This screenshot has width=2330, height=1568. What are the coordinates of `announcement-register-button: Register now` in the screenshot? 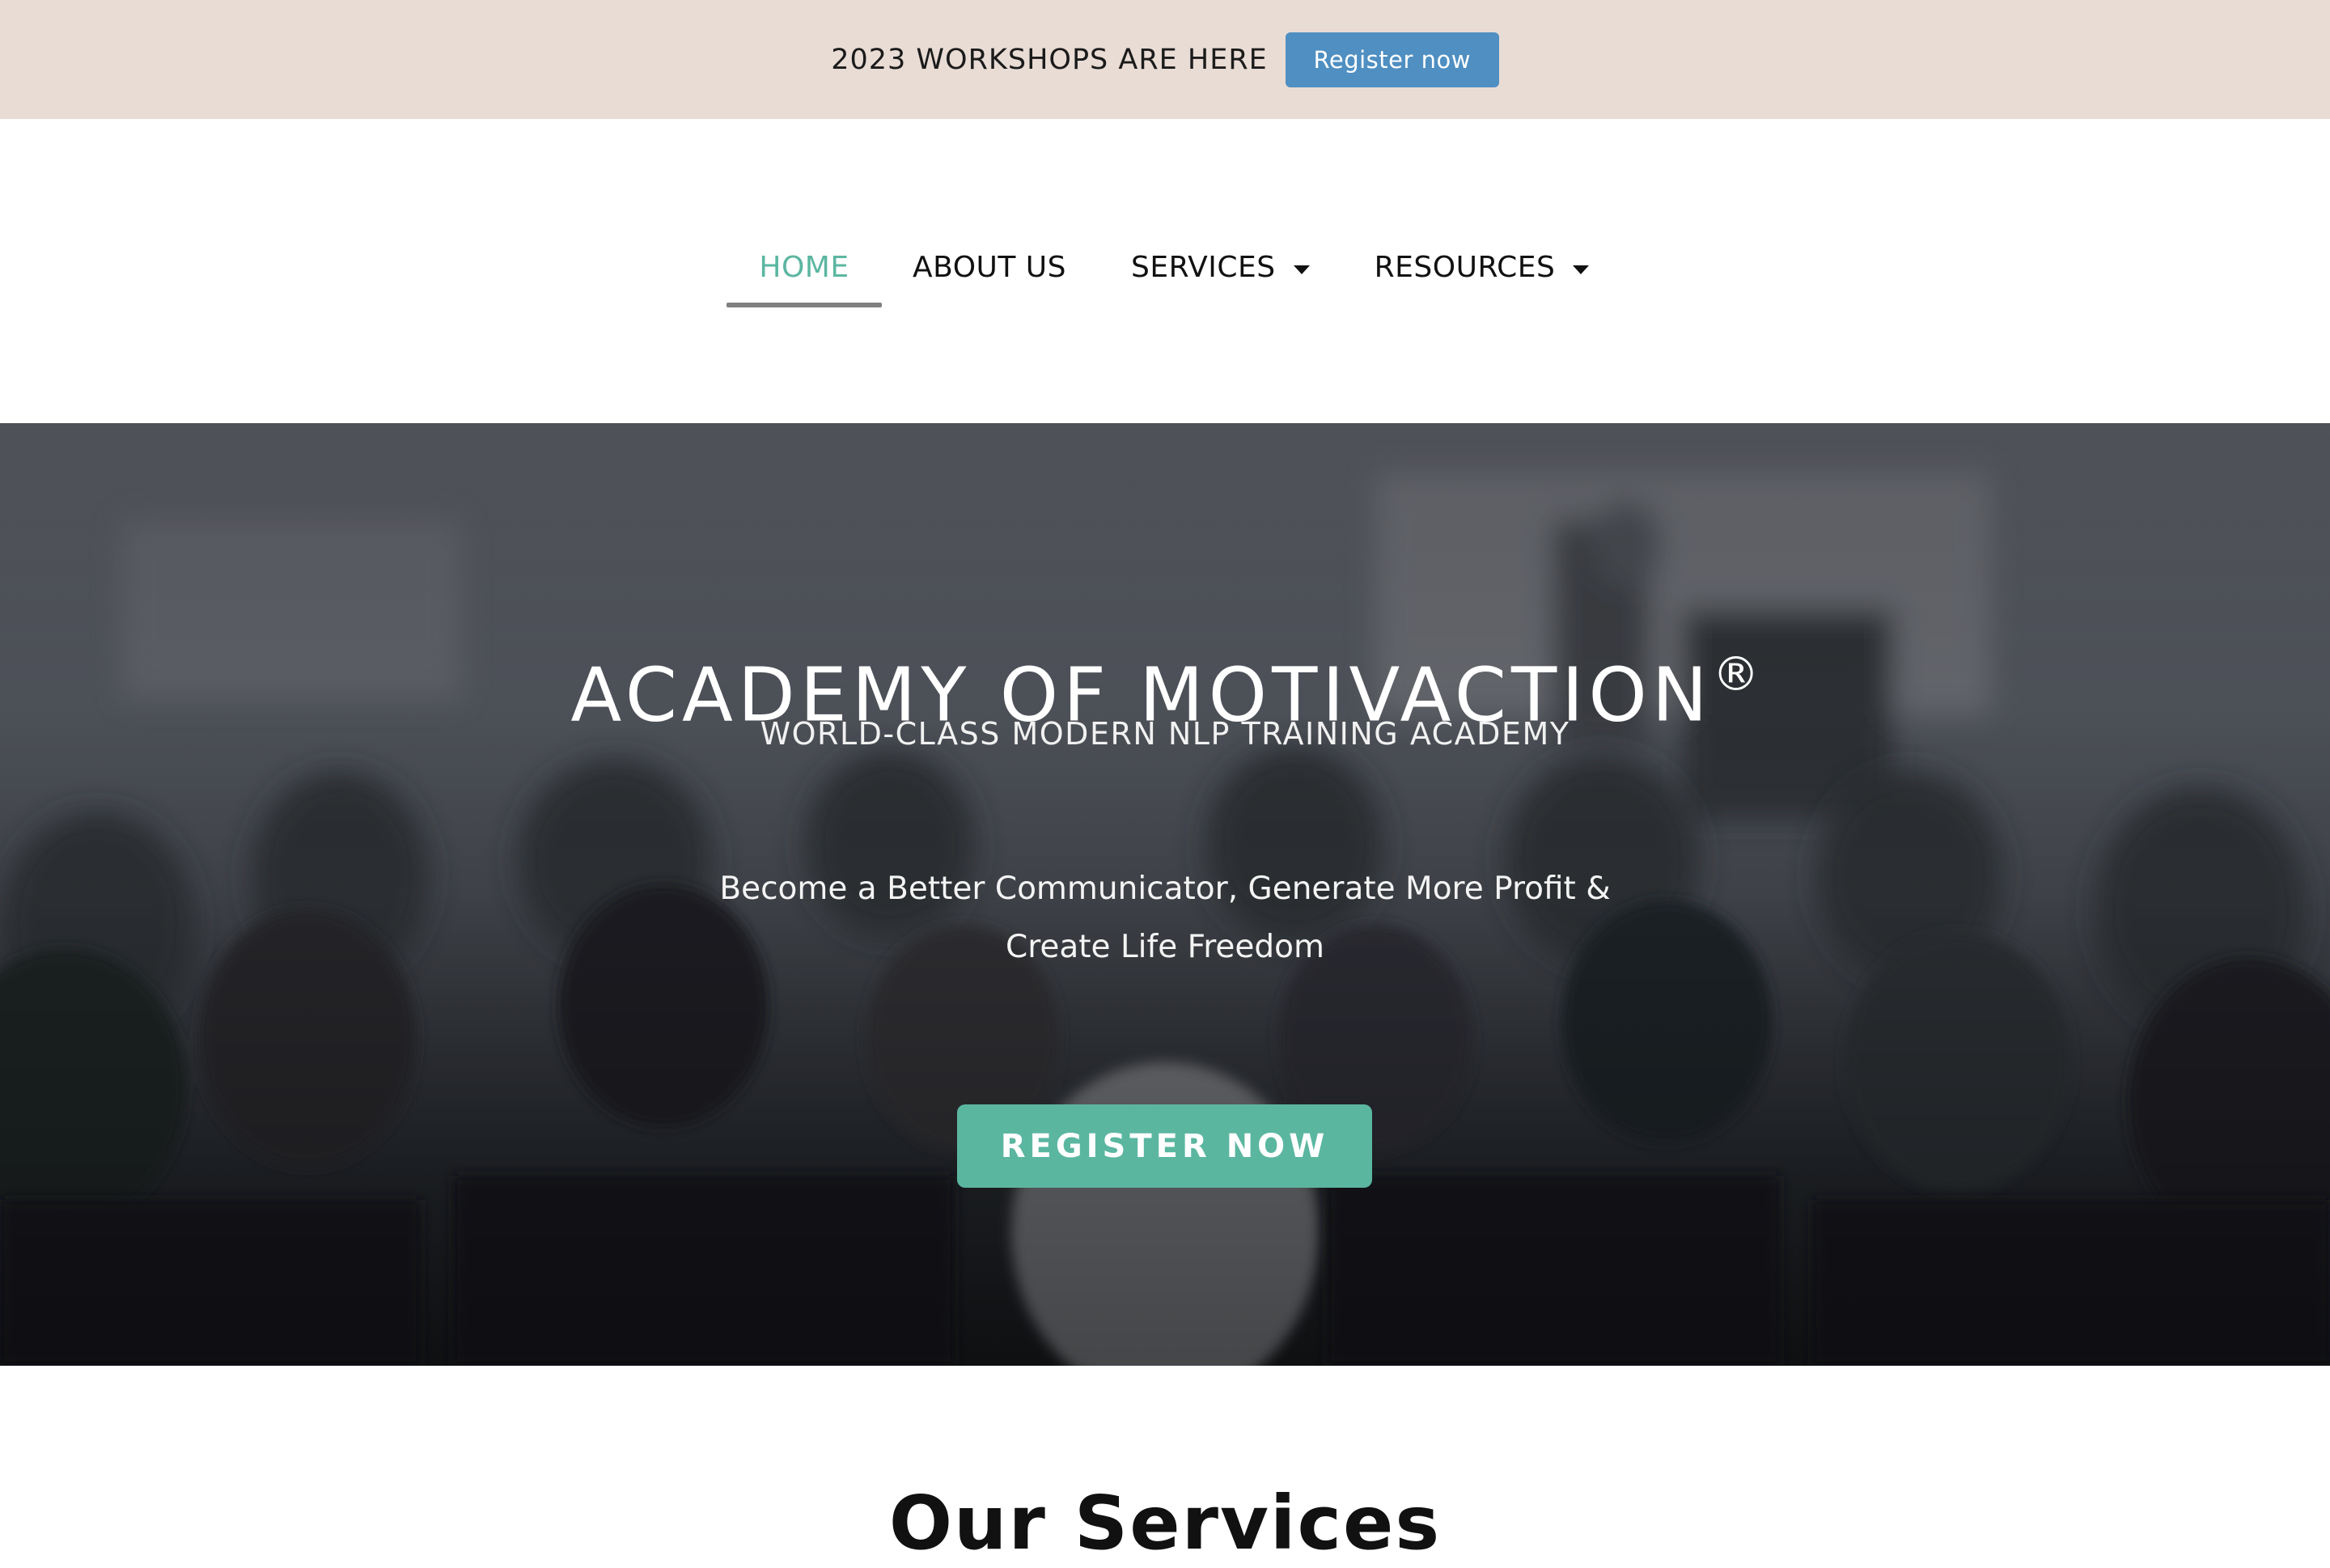 It's located at (1392, 59).